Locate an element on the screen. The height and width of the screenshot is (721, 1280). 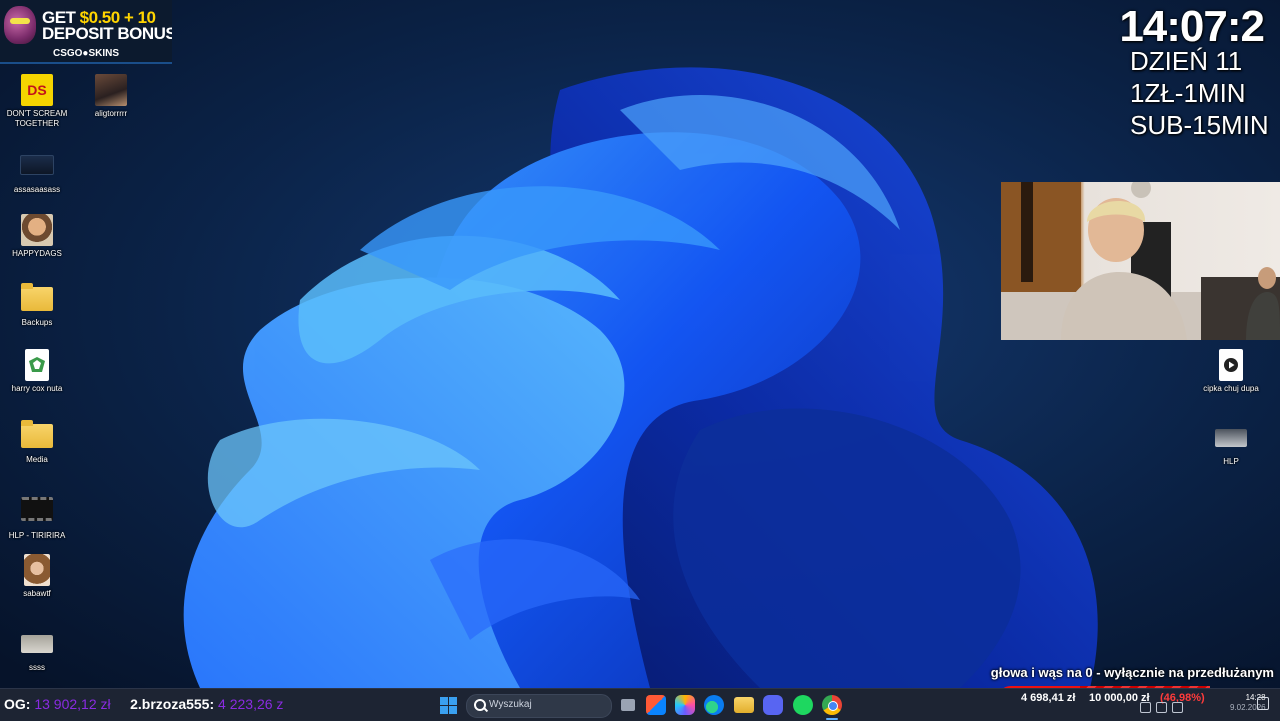
webcam-overlay is located at coordinates (1140, 261).